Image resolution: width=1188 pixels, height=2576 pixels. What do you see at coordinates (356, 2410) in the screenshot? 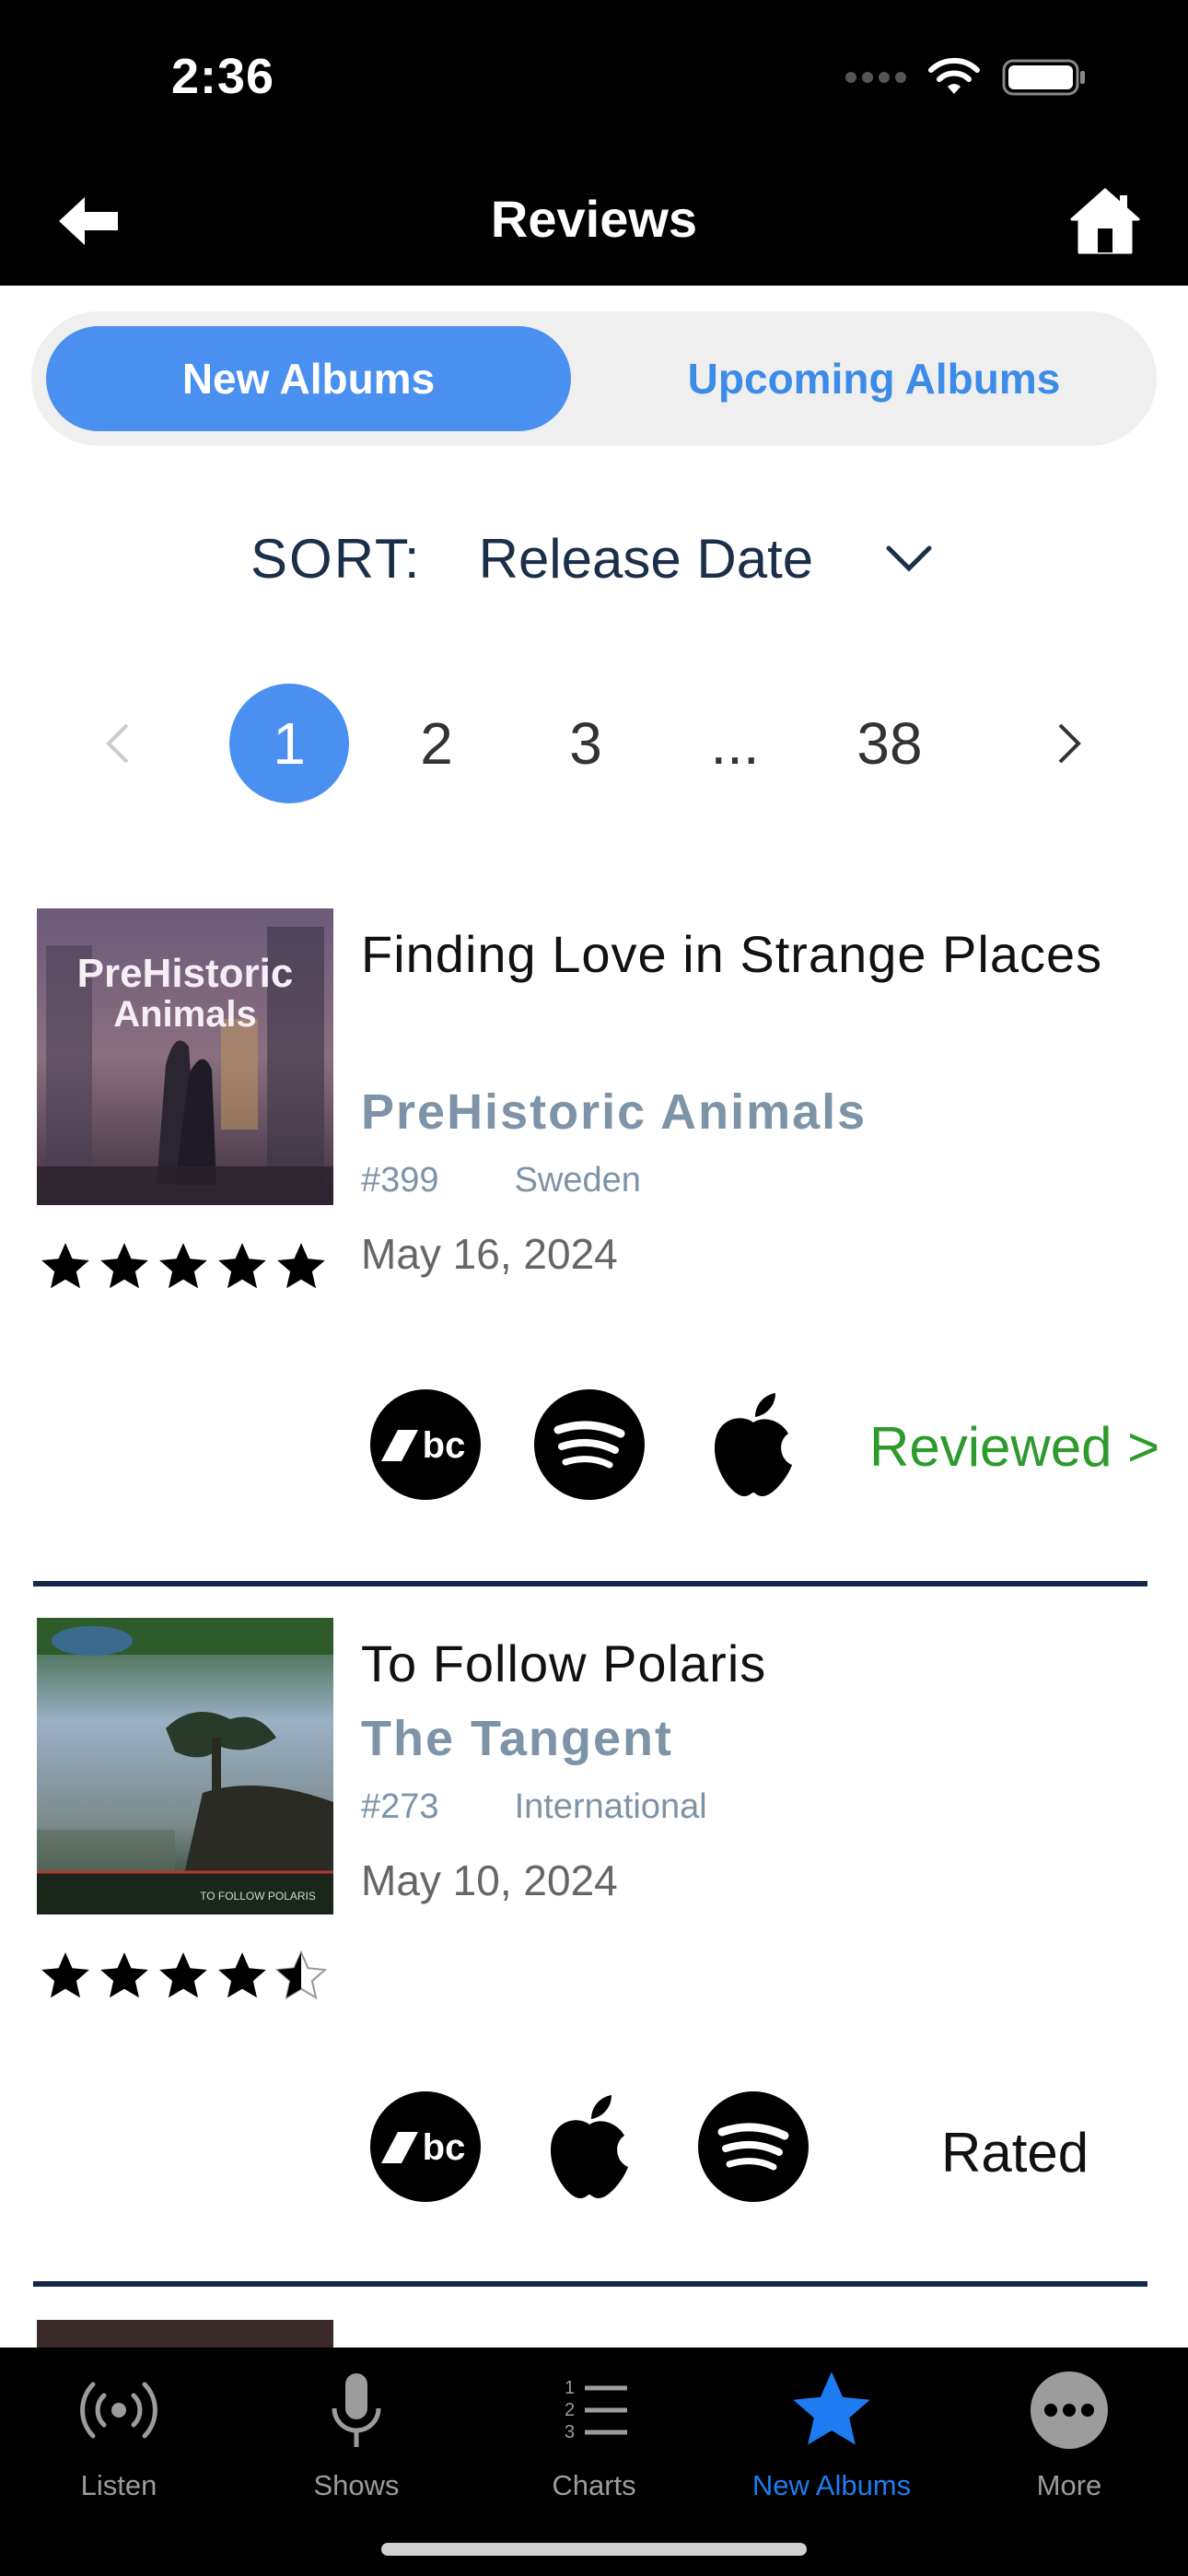
I see `microphone-icon` at bounding box center [356, 2410].